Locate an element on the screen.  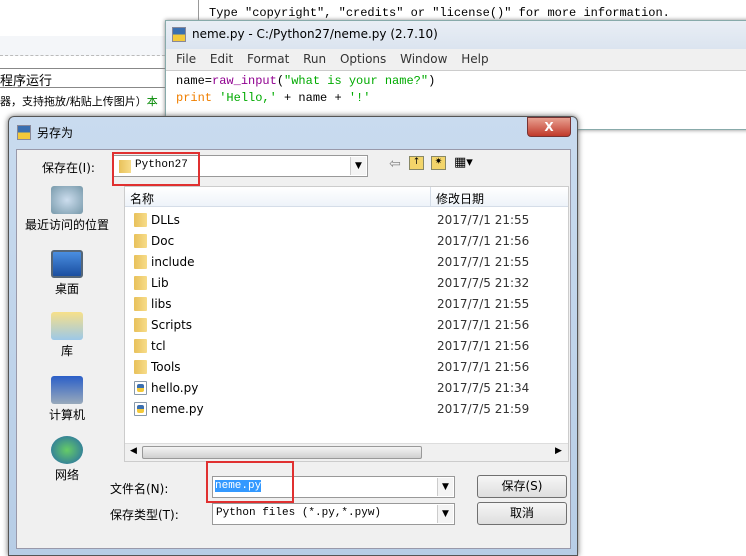
place-desktop: 桌面 is located at coordinates (67, 273).